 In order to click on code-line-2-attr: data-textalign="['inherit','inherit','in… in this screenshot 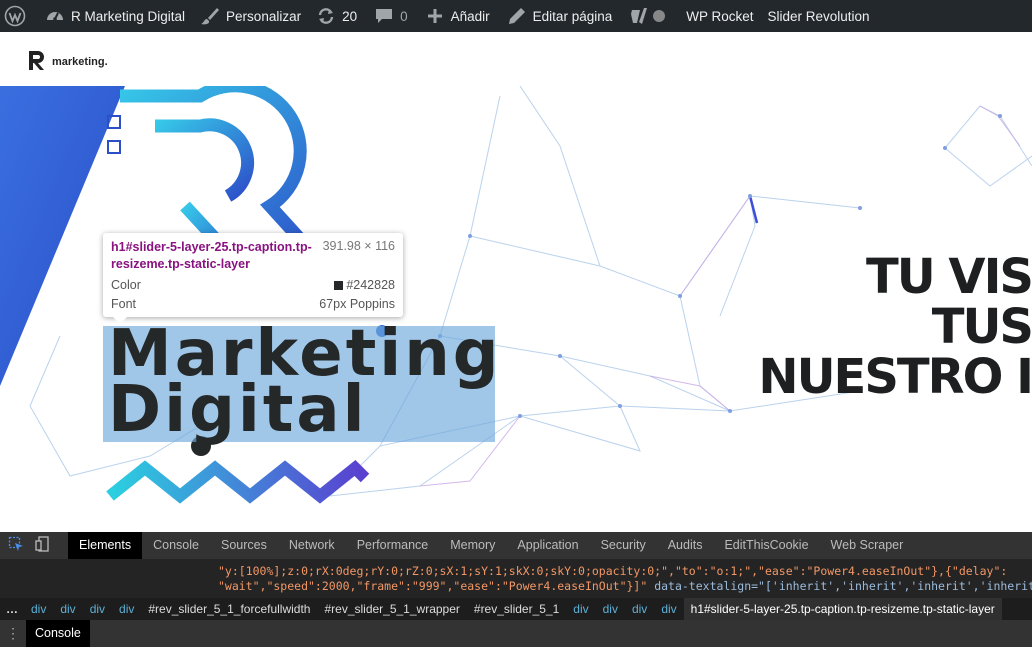, I will do `click(839, 586)`.